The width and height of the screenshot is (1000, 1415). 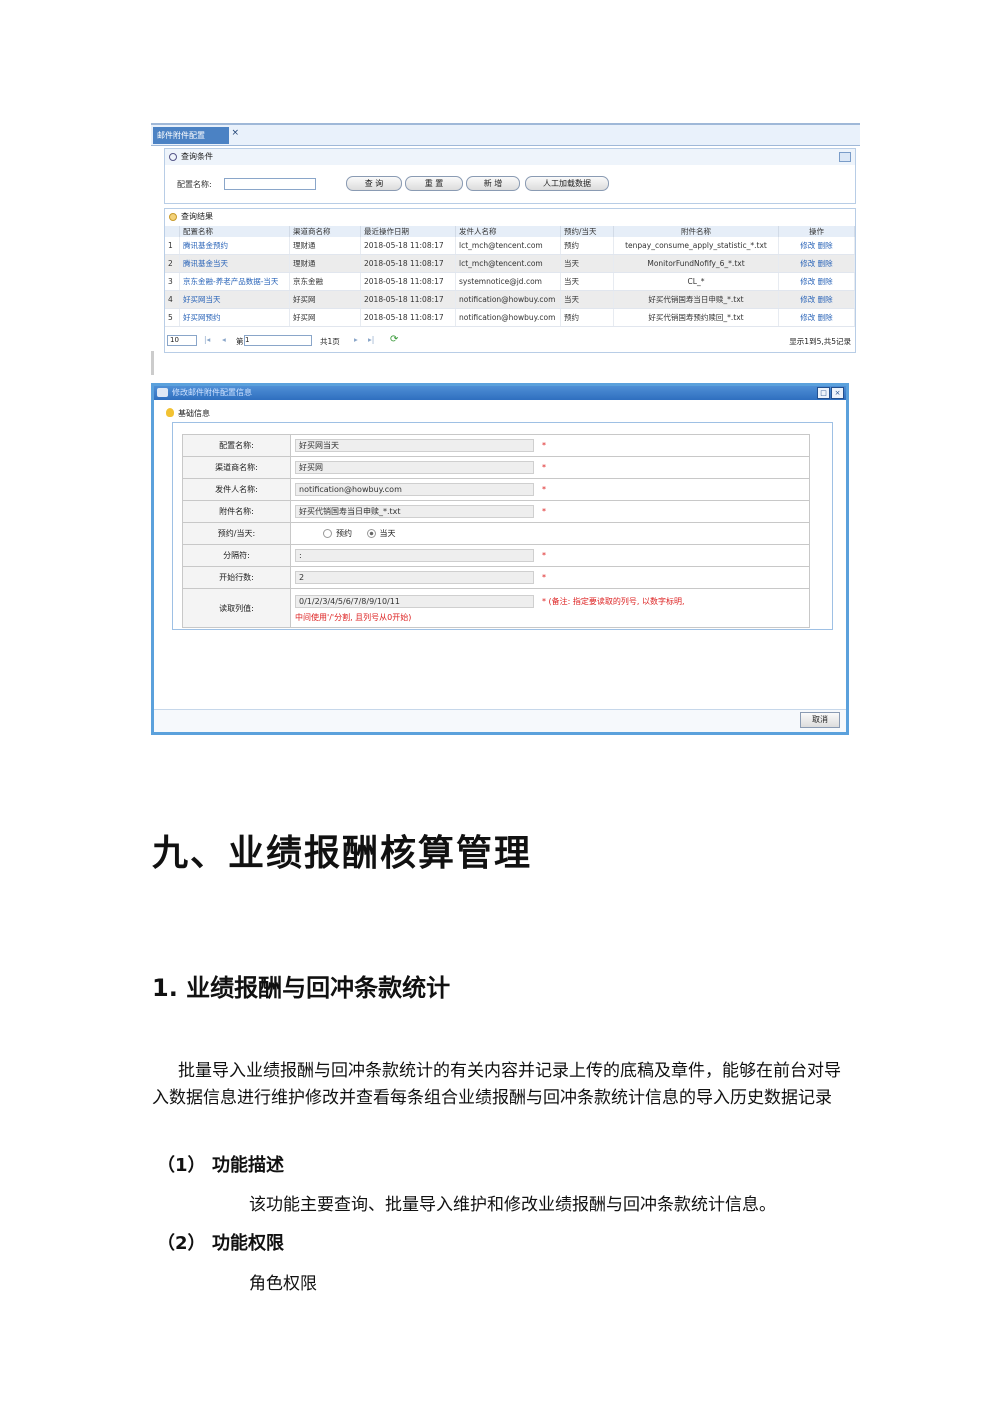 I want to click on collapse-icon, so click(x=845, y=157).